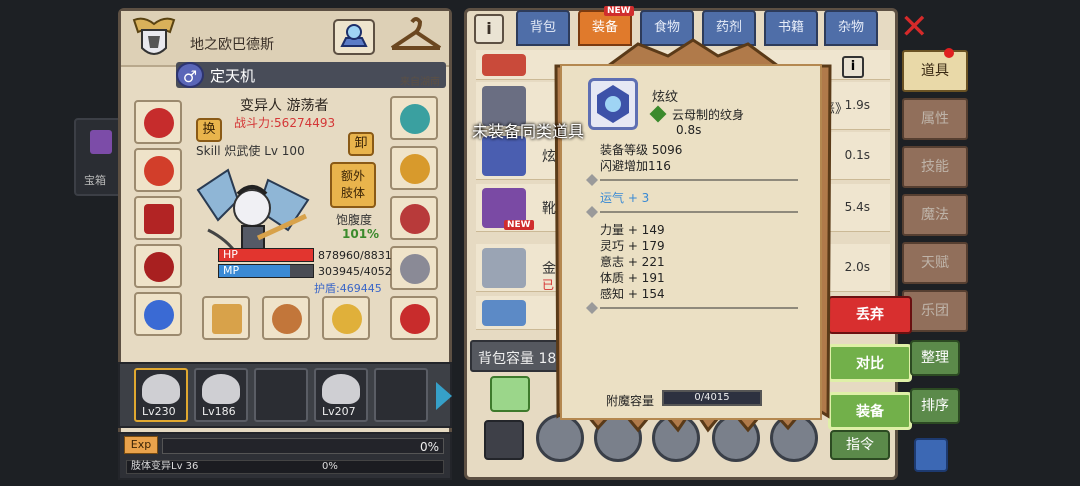  What do you see at coordinates (510, 394) in the screenshot?
I see `cart-download-icon` at bounding box center [510, 394].